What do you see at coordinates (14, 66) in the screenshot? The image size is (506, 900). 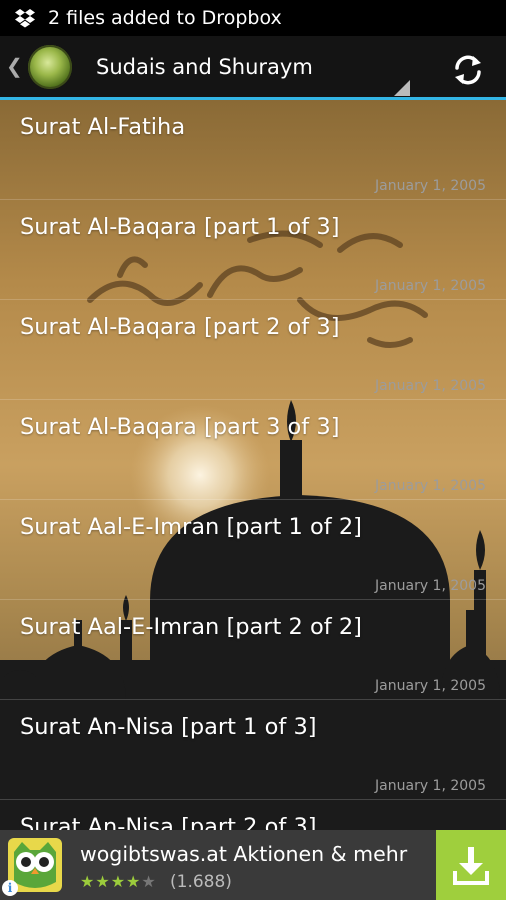 I see `up-chevron-icon: ❮` at bounding box center [14, 66].